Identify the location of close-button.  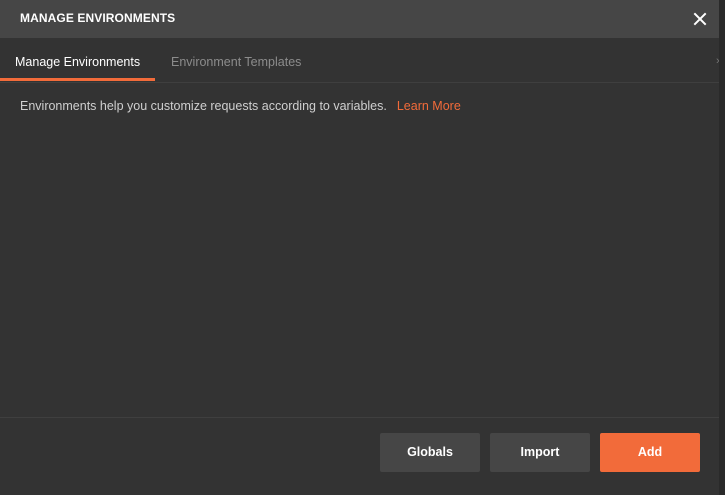
(700, 19).